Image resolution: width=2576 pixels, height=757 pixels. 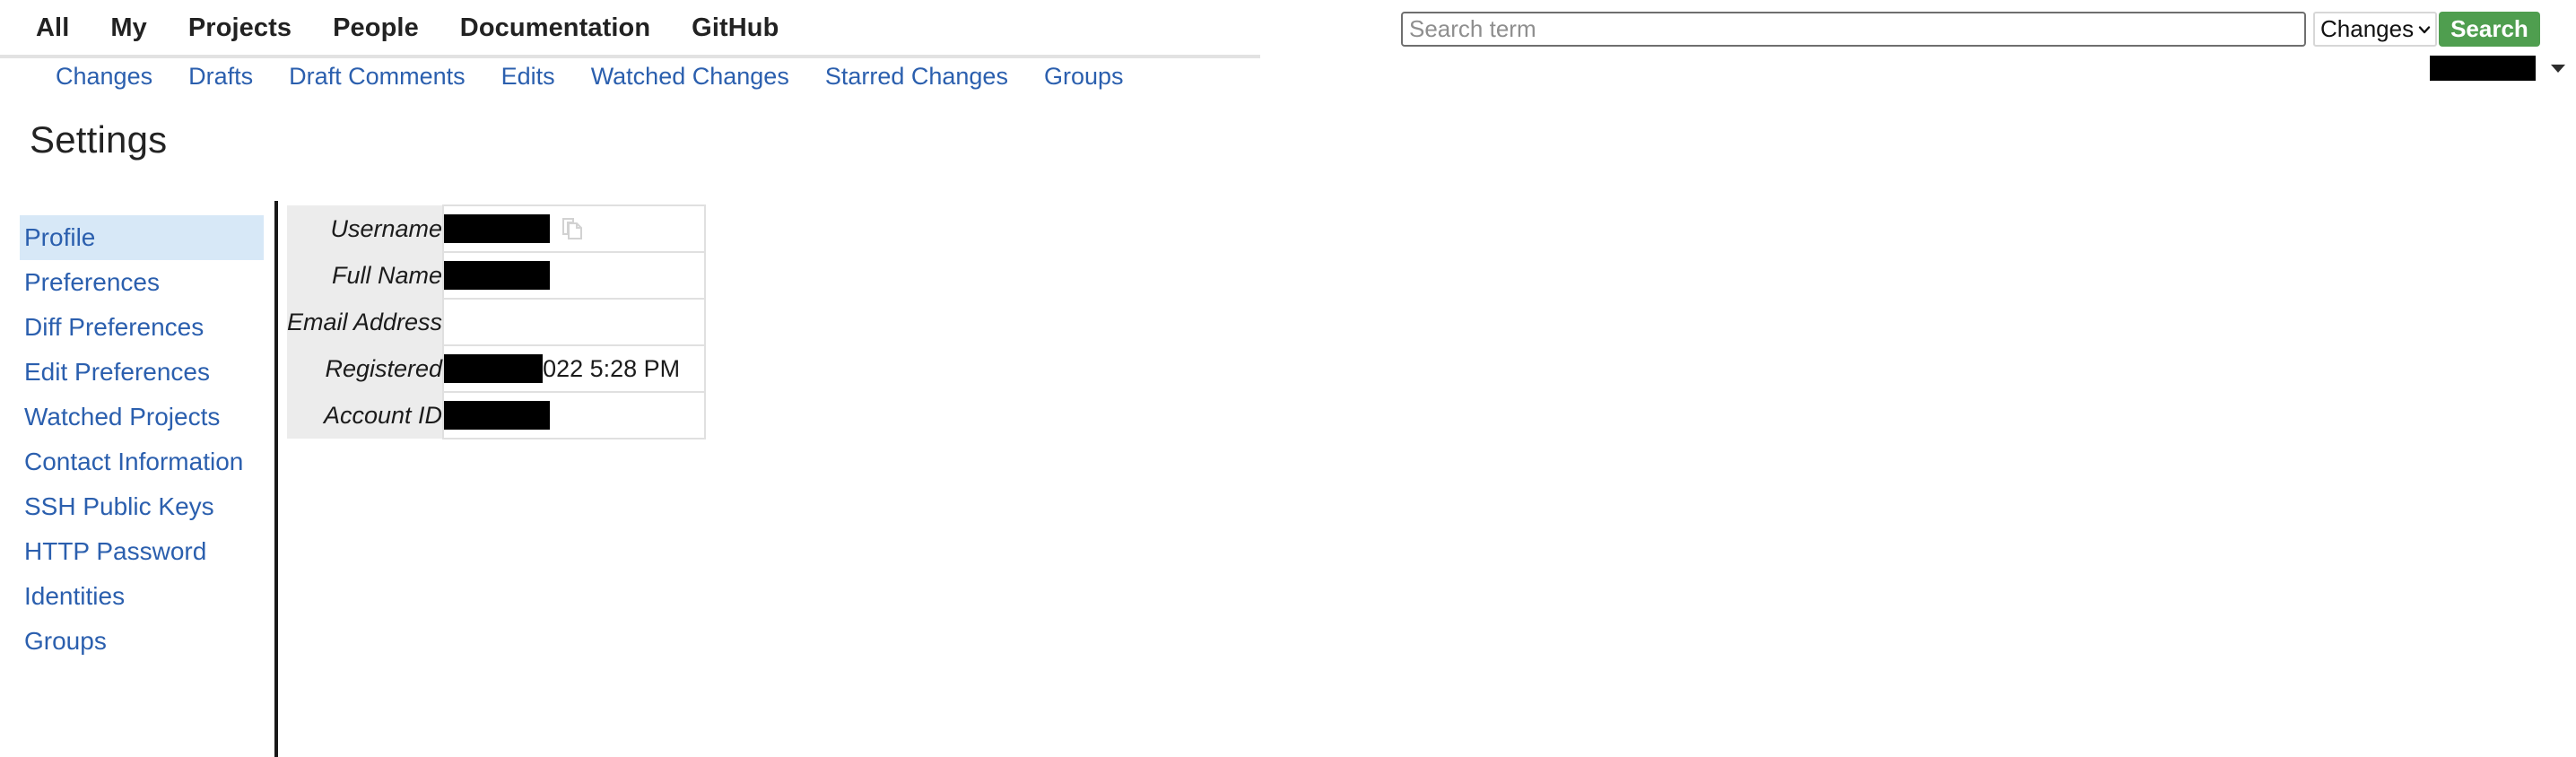 What do you see at coordinates (2489, 29) in the screenshot?
I see `search-button: Search` at bounding box center [2489, 29].